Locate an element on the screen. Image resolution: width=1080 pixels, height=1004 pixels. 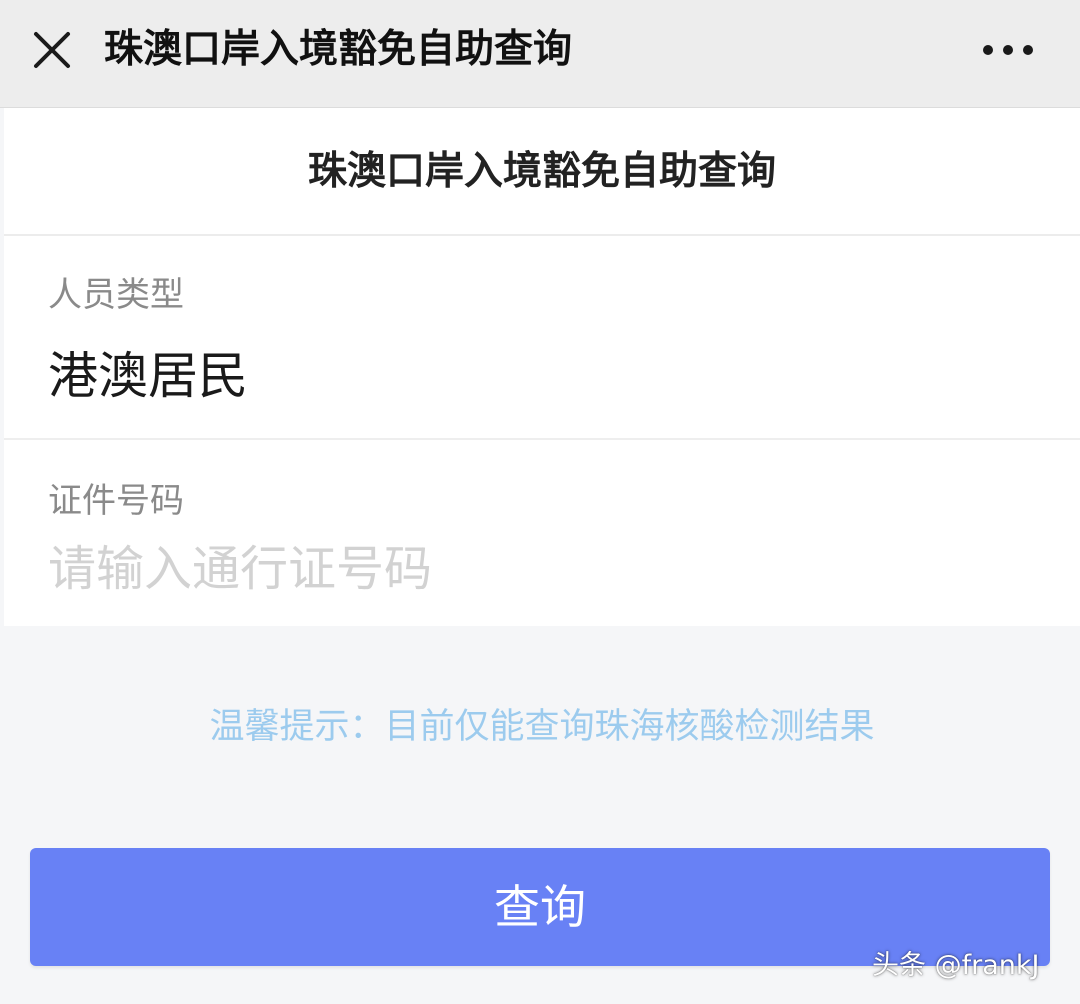
close-icon is located at coordinates (52, 50).